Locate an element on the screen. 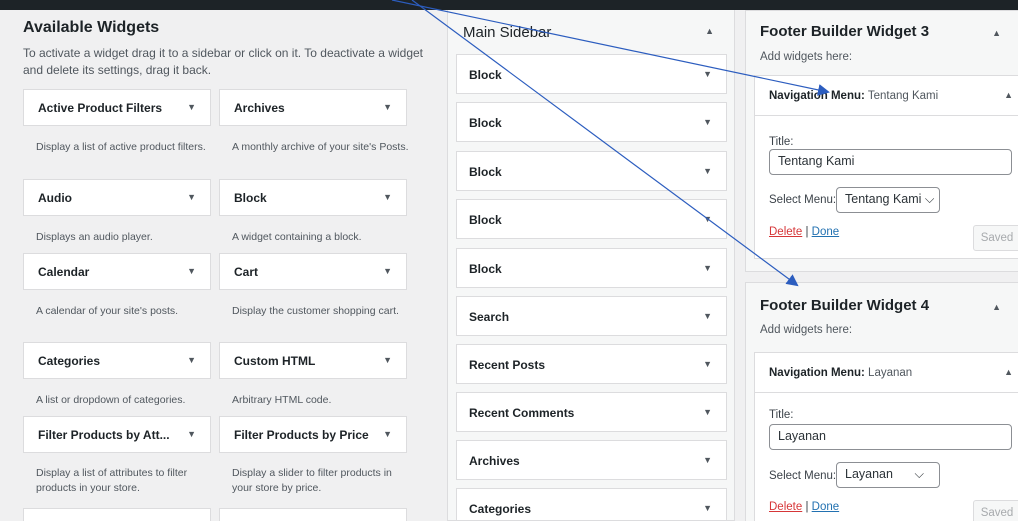 The image size is (1018, 521). title-input: Tentang Kami is located at coordinates (890, 162).